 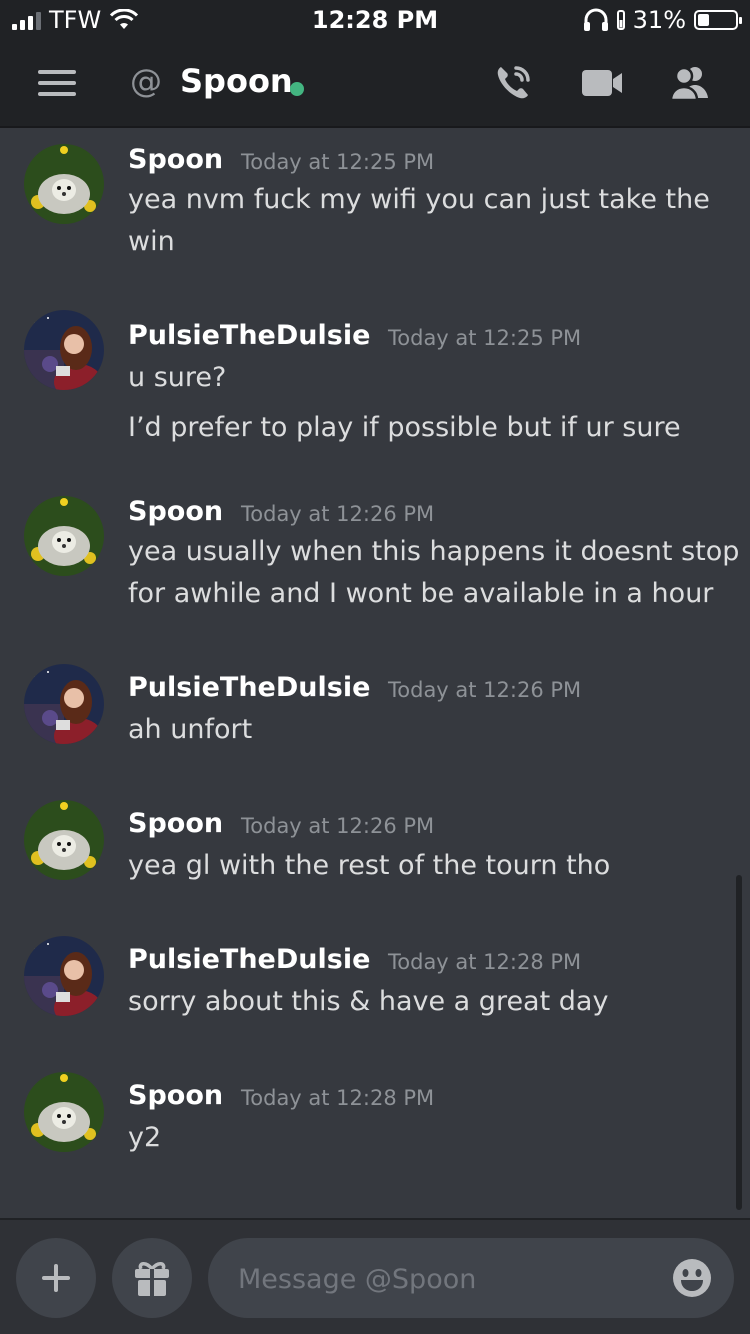 I want to click on online-status-dot, so click(x=297, y=89).